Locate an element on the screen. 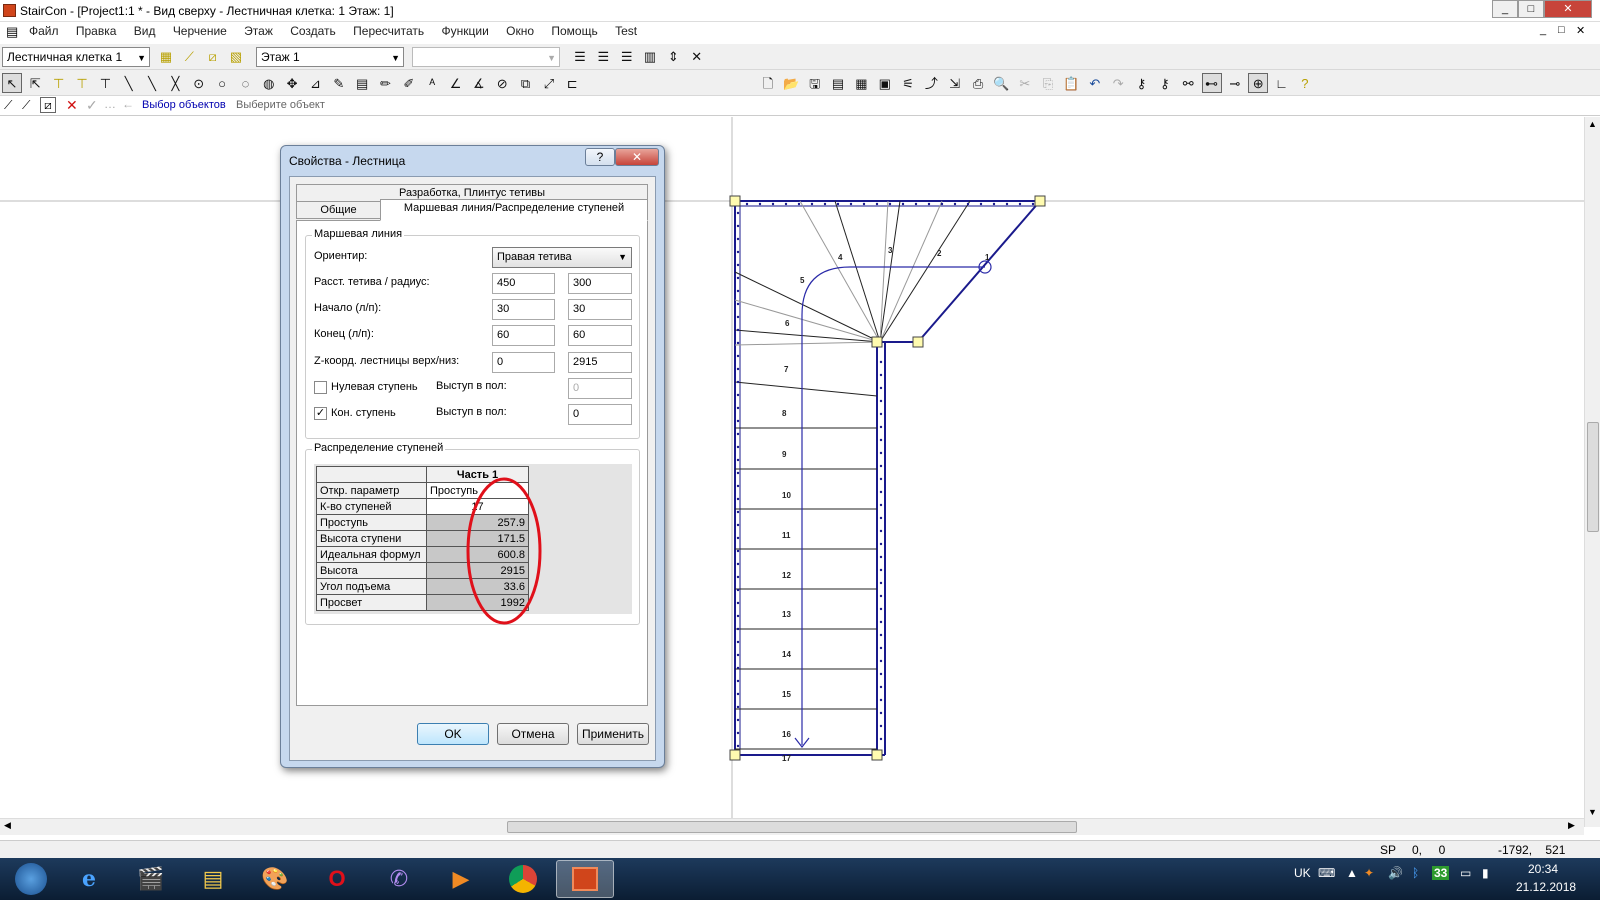 The height and width of the screenshot is (907, 1600). dialog-help-button: ? is located at coordinates (600, 157).